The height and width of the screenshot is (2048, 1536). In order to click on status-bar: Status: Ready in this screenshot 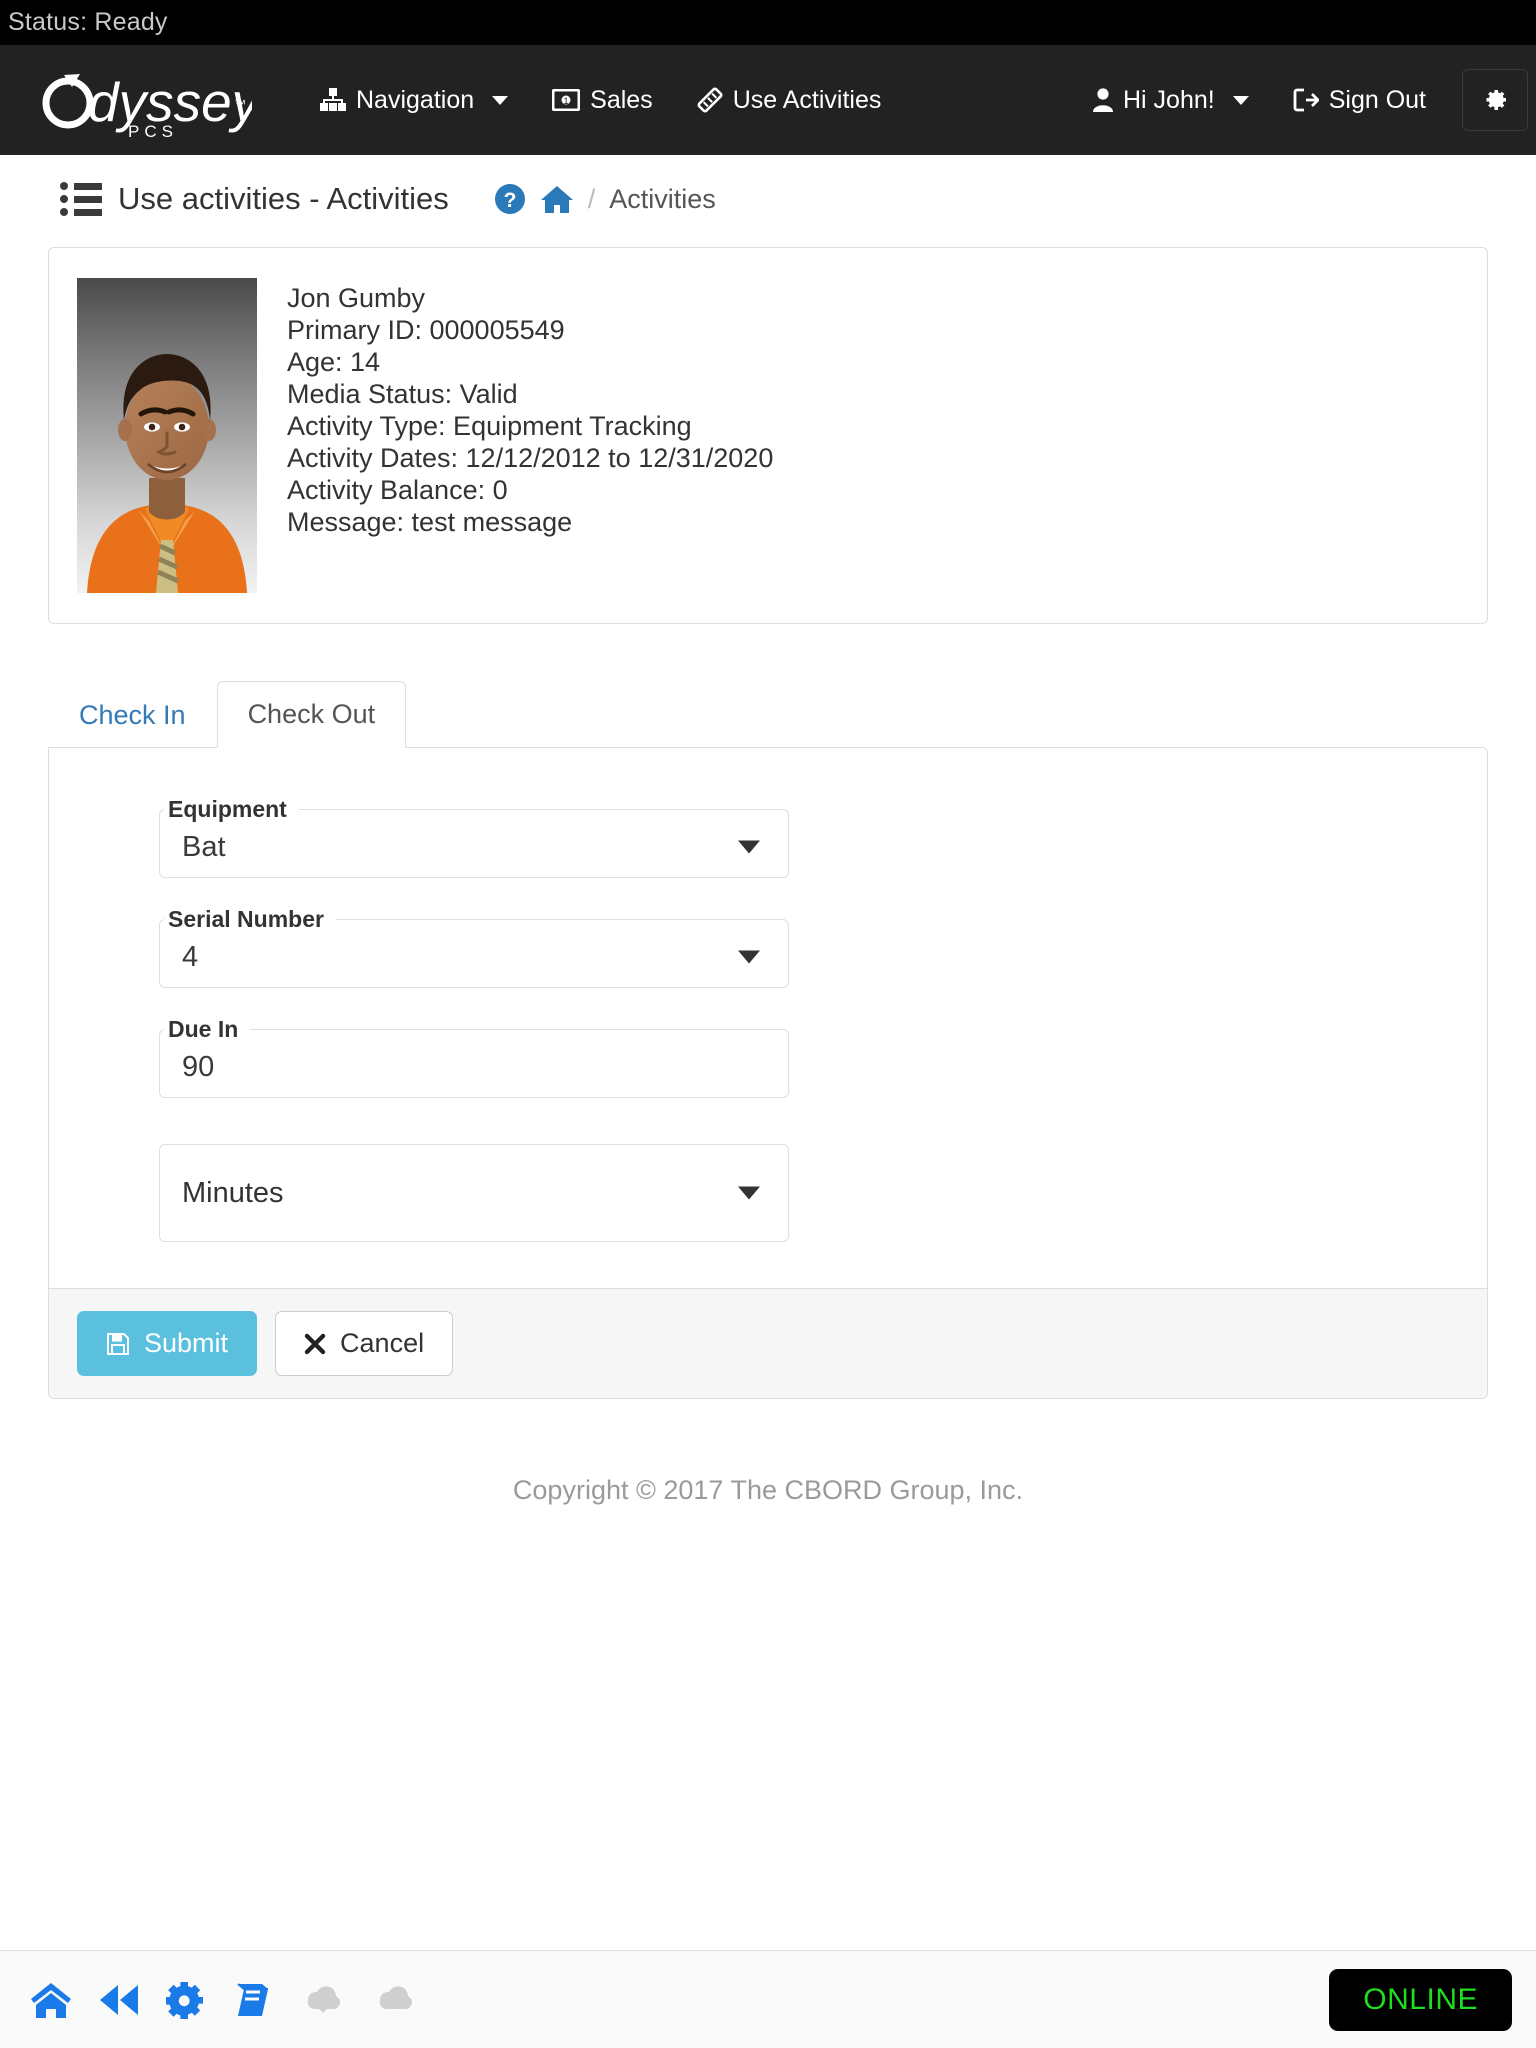, I will do `click(768, 22)`.